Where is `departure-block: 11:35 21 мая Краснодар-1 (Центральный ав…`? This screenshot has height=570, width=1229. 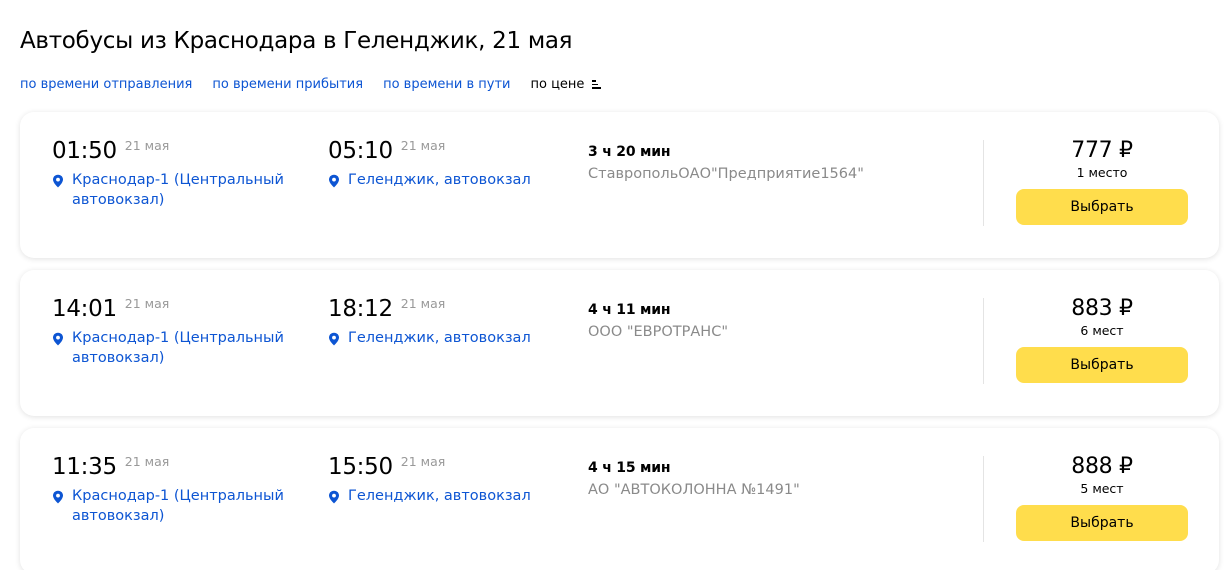 departure-block: 11:35 21 мая Краснодар-1 (Центральный ав… is located at coordinates (172, 490).